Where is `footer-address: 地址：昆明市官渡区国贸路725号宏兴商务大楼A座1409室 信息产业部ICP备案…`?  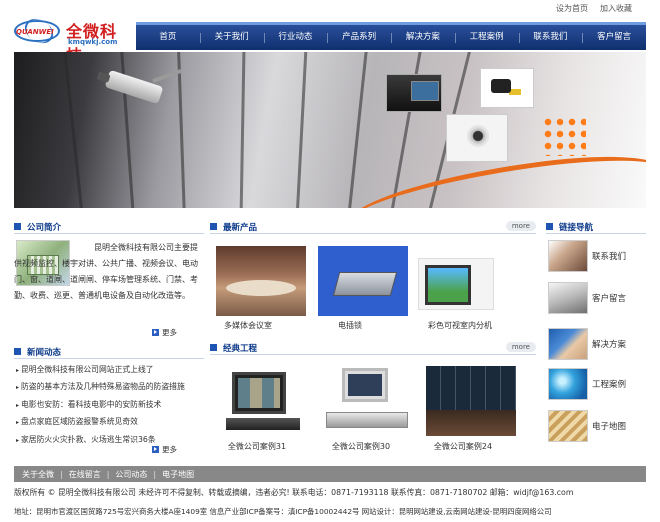 footer-address: 地址：昆明市官渡区国贸路725号宏兴商务大楼A座1409室 信息产业部ICP备案… is located at coordinates (283, 511).